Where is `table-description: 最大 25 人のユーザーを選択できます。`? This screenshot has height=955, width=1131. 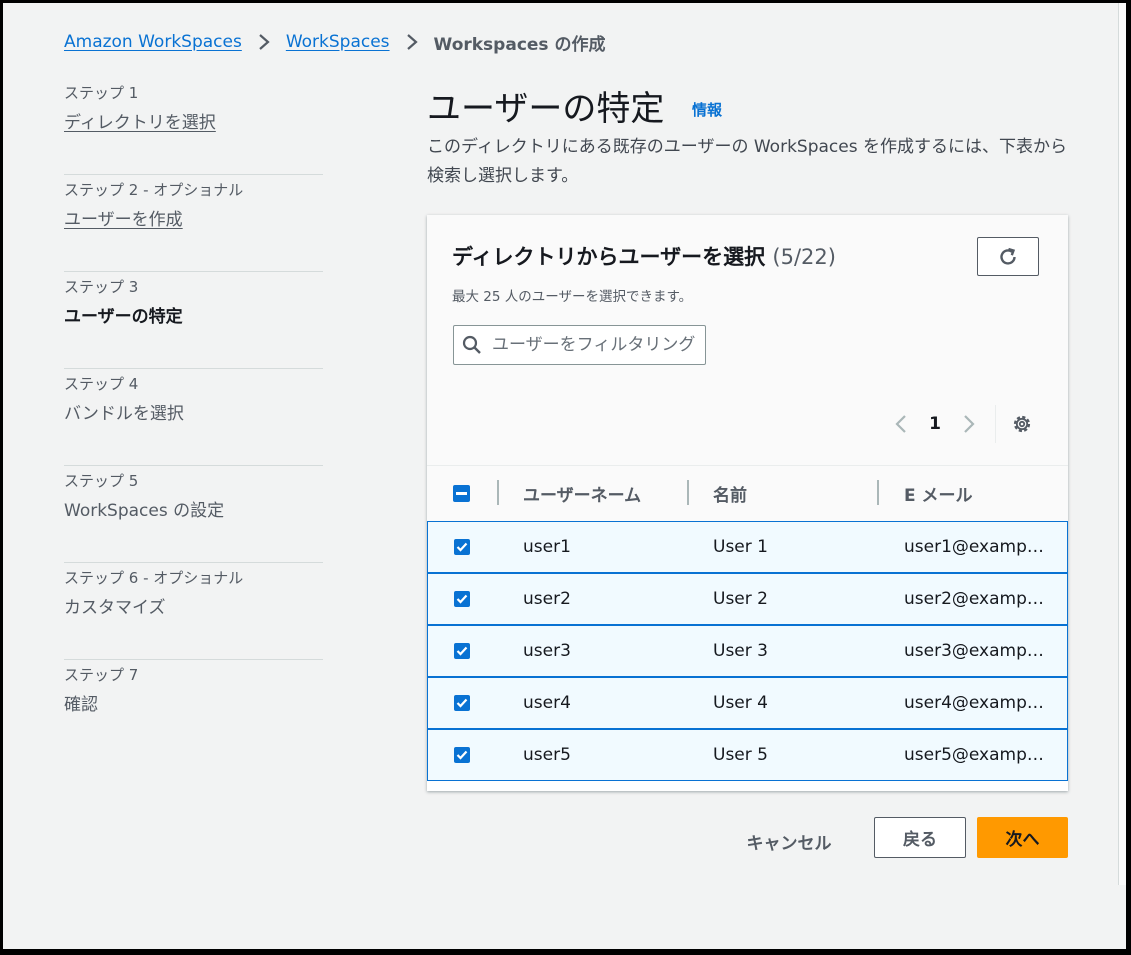 table-description: 最大 25 人のユーザーを選択できます。 is located at coordinates (572, 297).